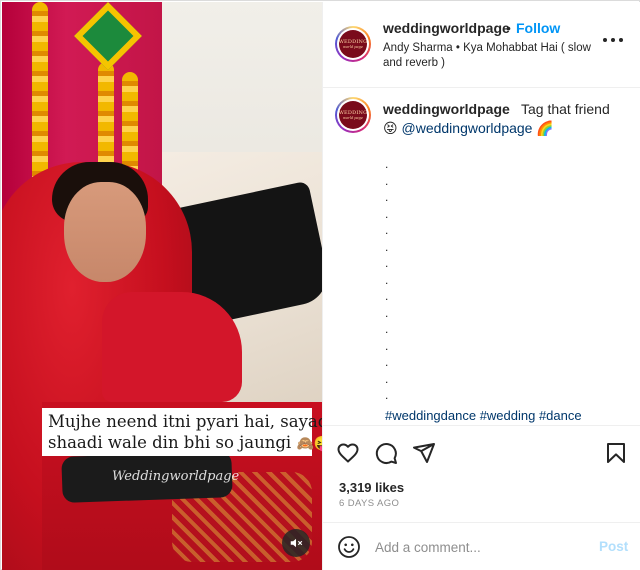 This screenshot has height=570, width=640. I want to click on video-caption-line-1: Mujhe neend itni pyari hai, sayad, so click(185, 421).